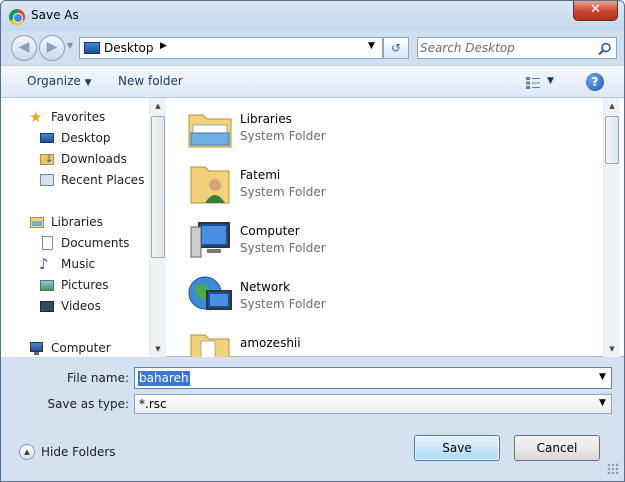 Image resolution: width=625 pixels, height=482 pixels. What do you see at coordinates (44, 264) in the screenshot?
I see `music-note-icon: ♪` at bounding box center [44, 264].